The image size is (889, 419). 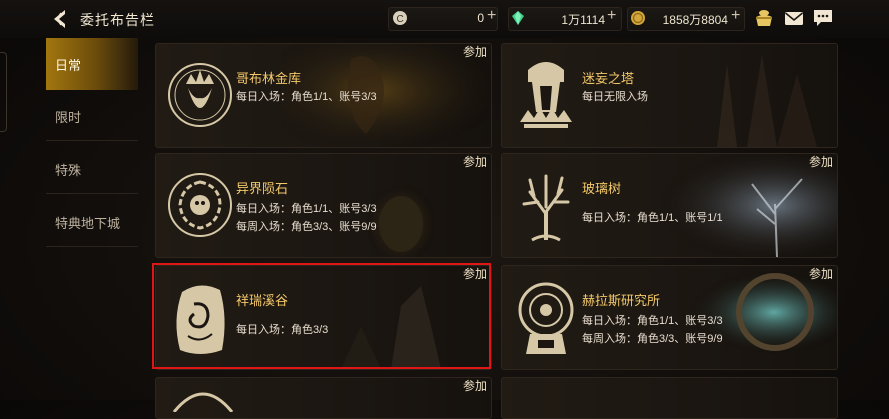 I want to click on tab-label: 特典地下城, so click(x=88, y=223).